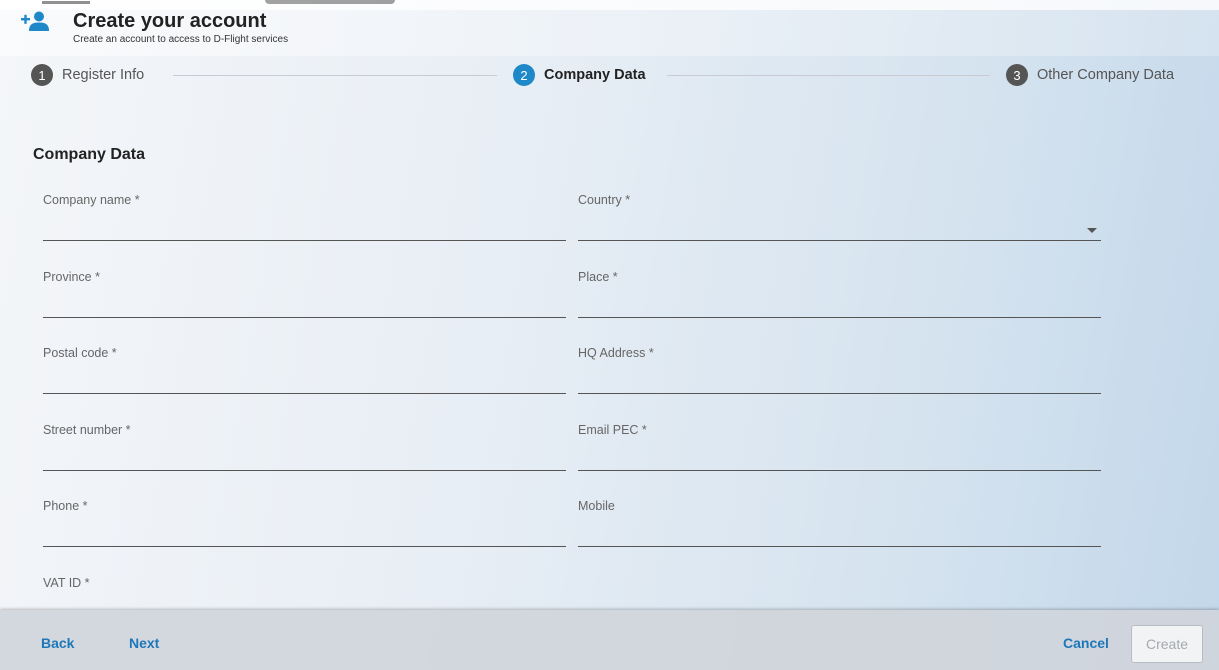 This screenshot has width=1219, height=670. I want to click on next-button: Next, so click(144, 643).